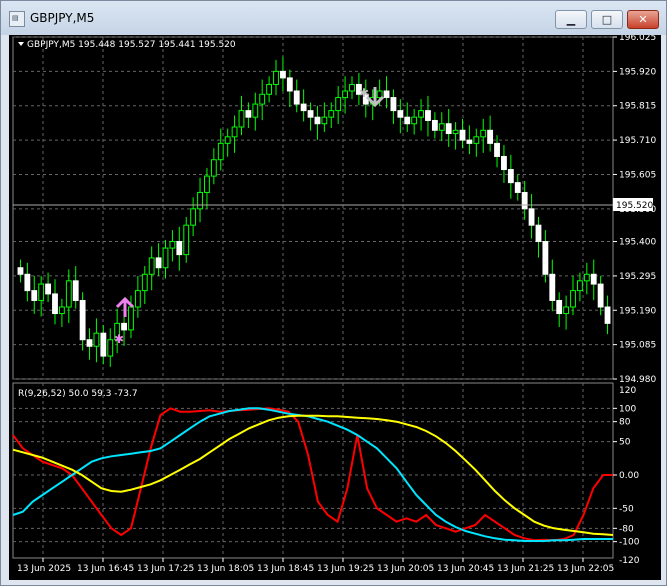 The width and height of the screenshot is (667, 586). Describe the element at coordinates (165, 569) in the screenshot. I see `time-tick-label: 13 Jun 17:25` at that location.